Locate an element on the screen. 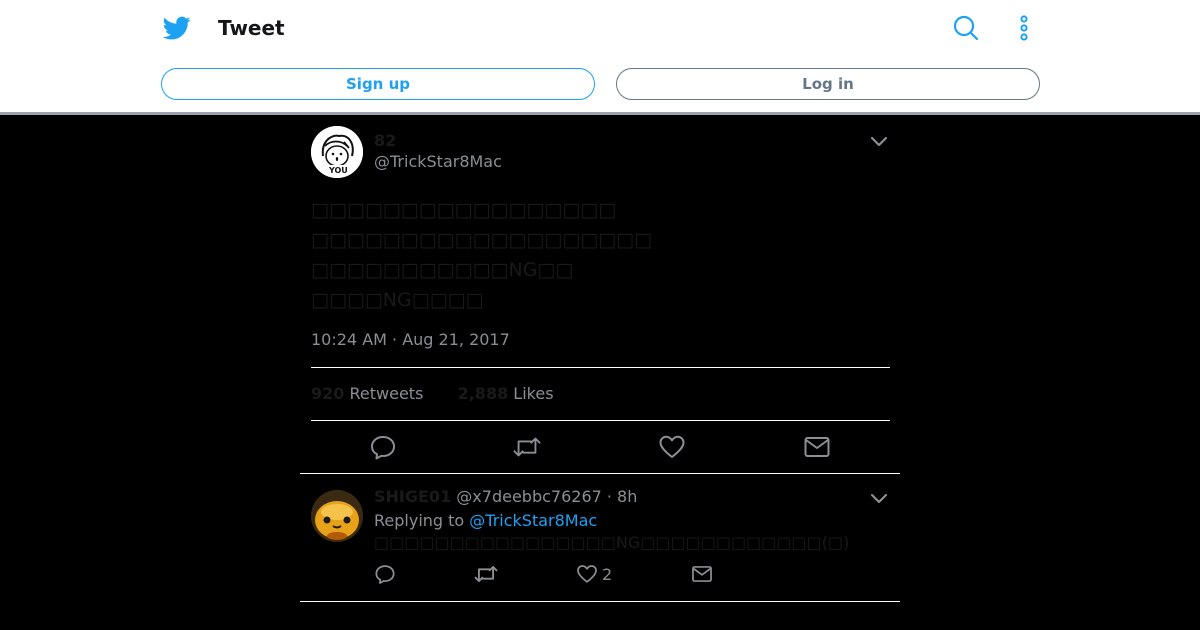  author-handle: @TrickStar8Mac is located at coordinates (438, 162).